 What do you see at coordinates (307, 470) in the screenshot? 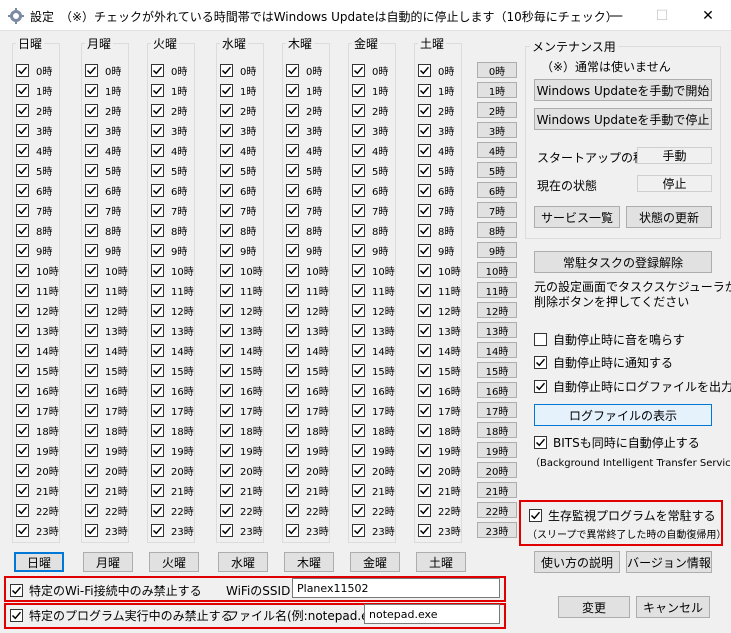
I see `hour-option: 20時` at bounding box center [307, 470].